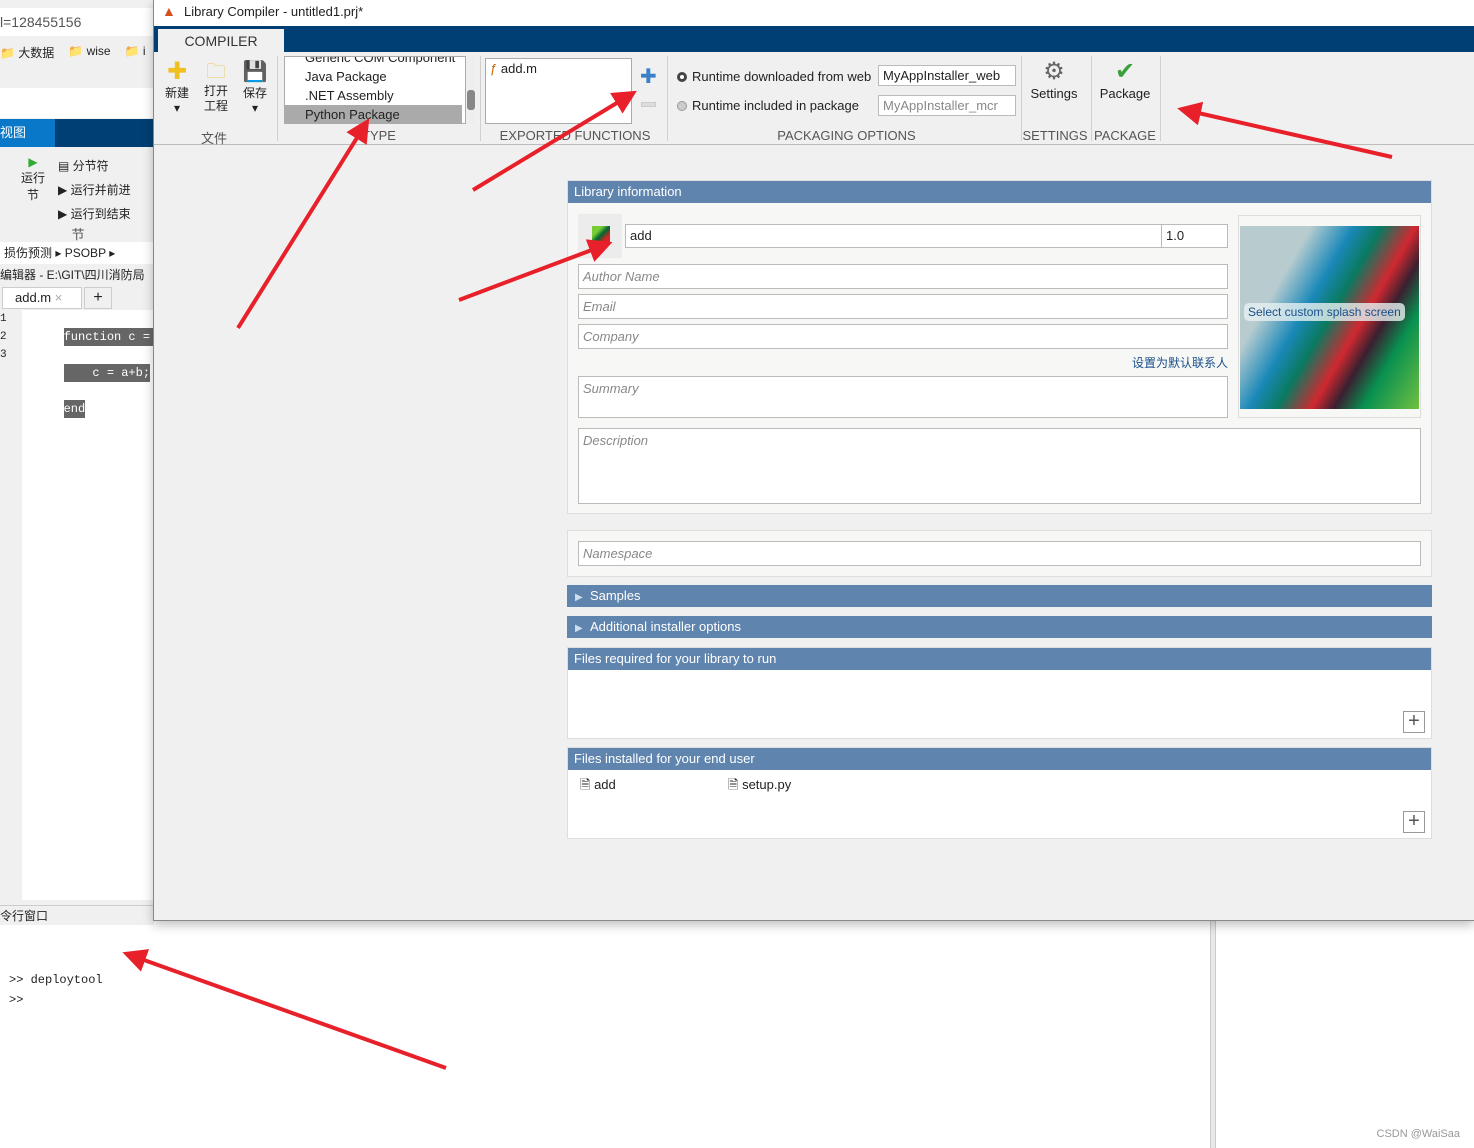  I want to click on splash-screen-area: Select custom splash screen, so click(1329, 316).